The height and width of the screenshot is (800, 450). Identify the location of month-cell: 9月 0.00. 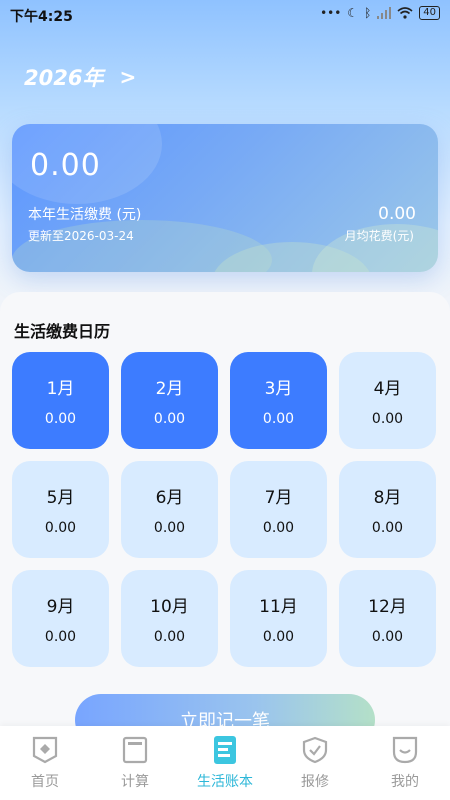
(60, 618).